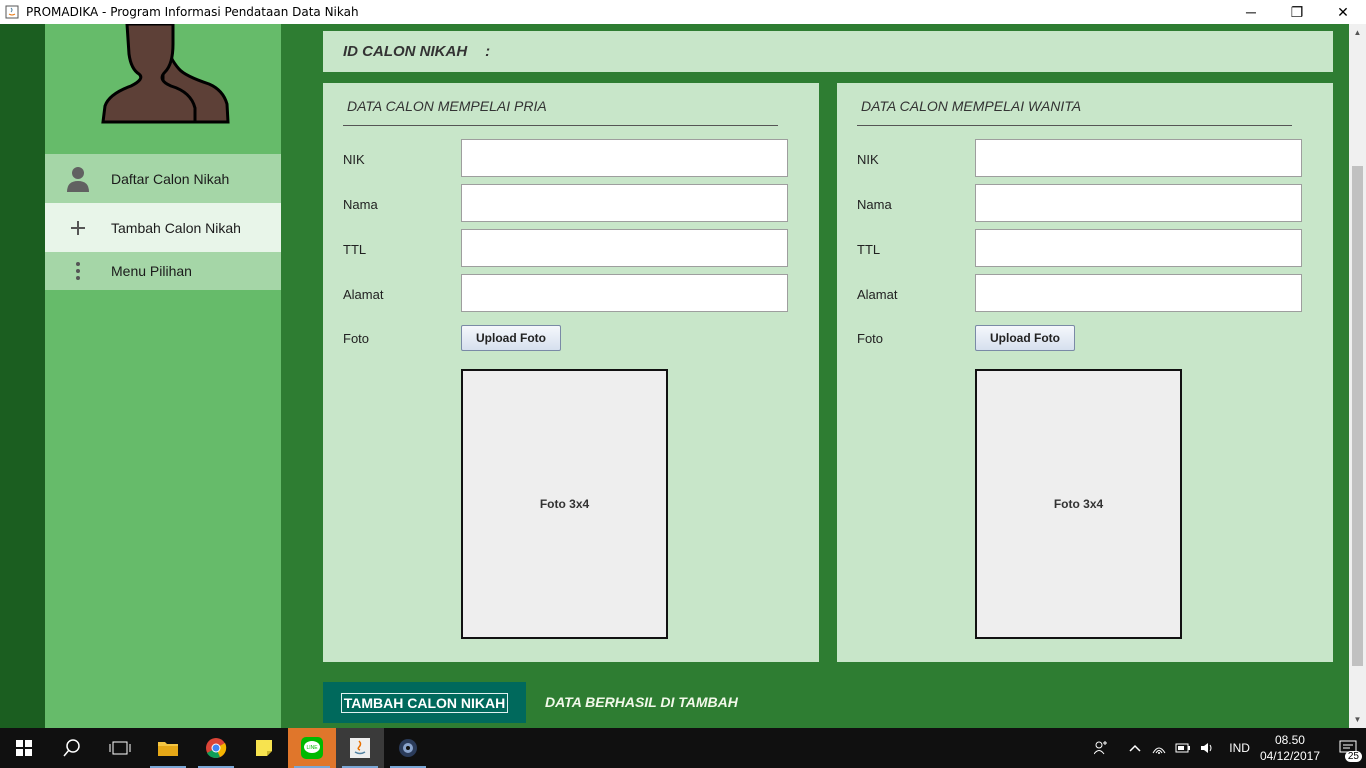  I want to click on wanita-nik-field, so click(1138, 158).